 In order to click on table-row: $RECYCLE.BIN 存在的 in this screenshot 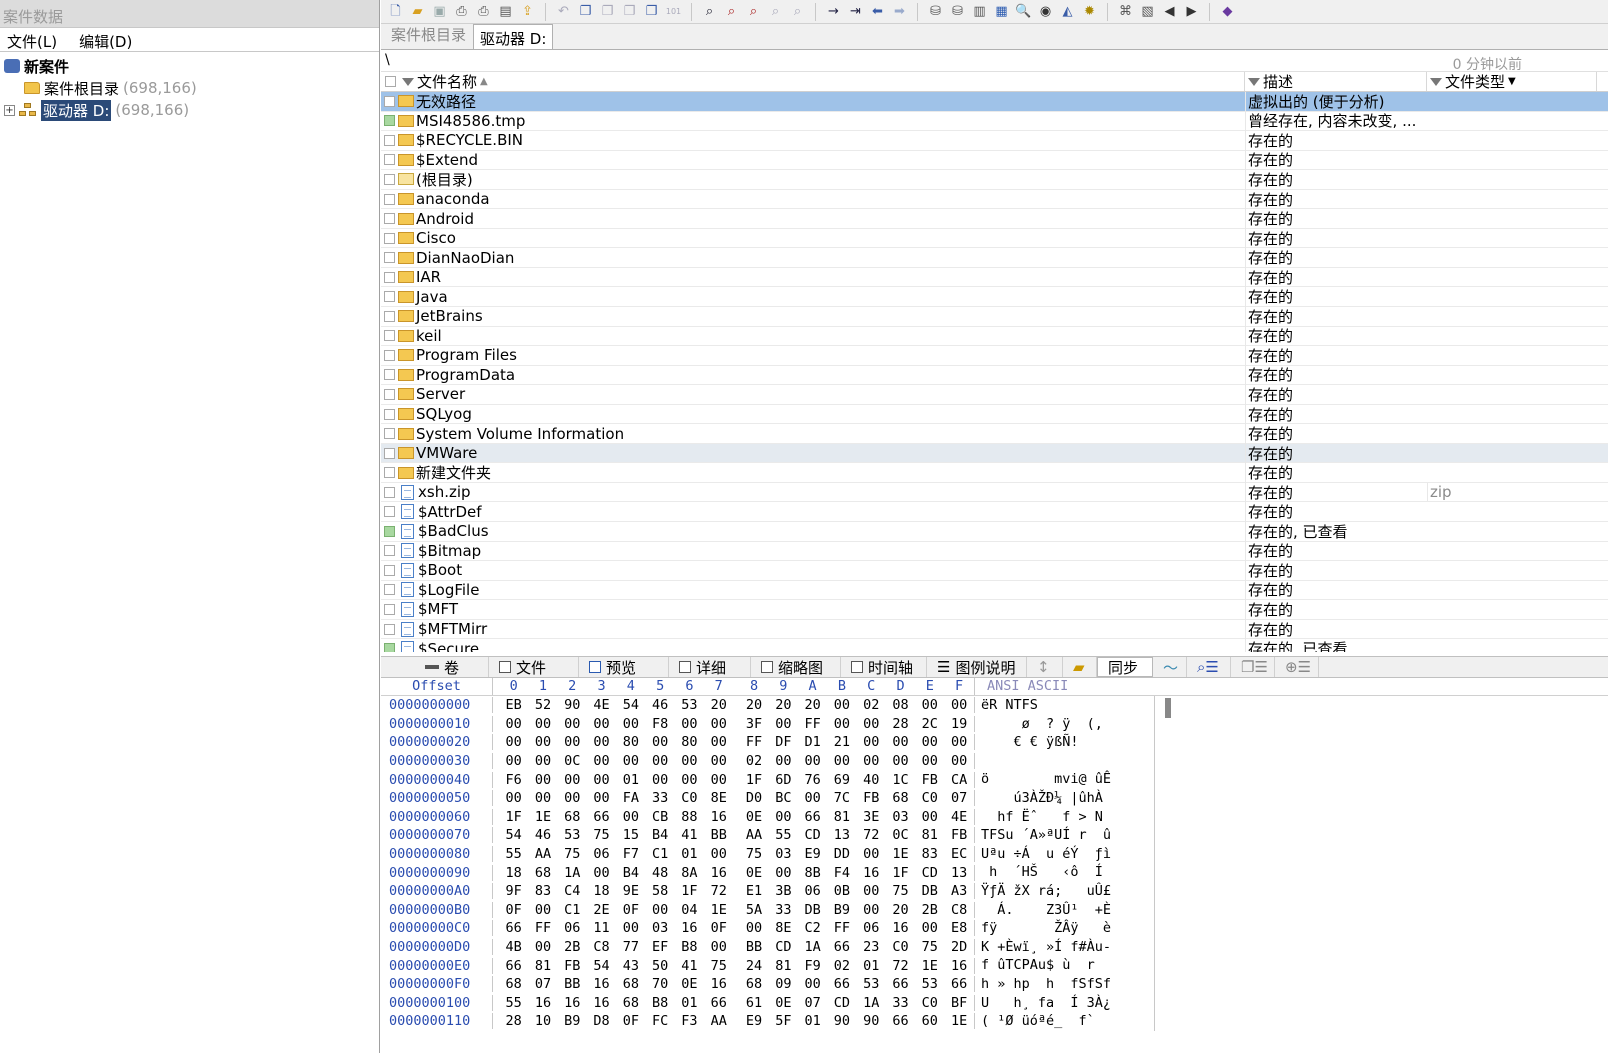, I will do `click(994, 140)`.